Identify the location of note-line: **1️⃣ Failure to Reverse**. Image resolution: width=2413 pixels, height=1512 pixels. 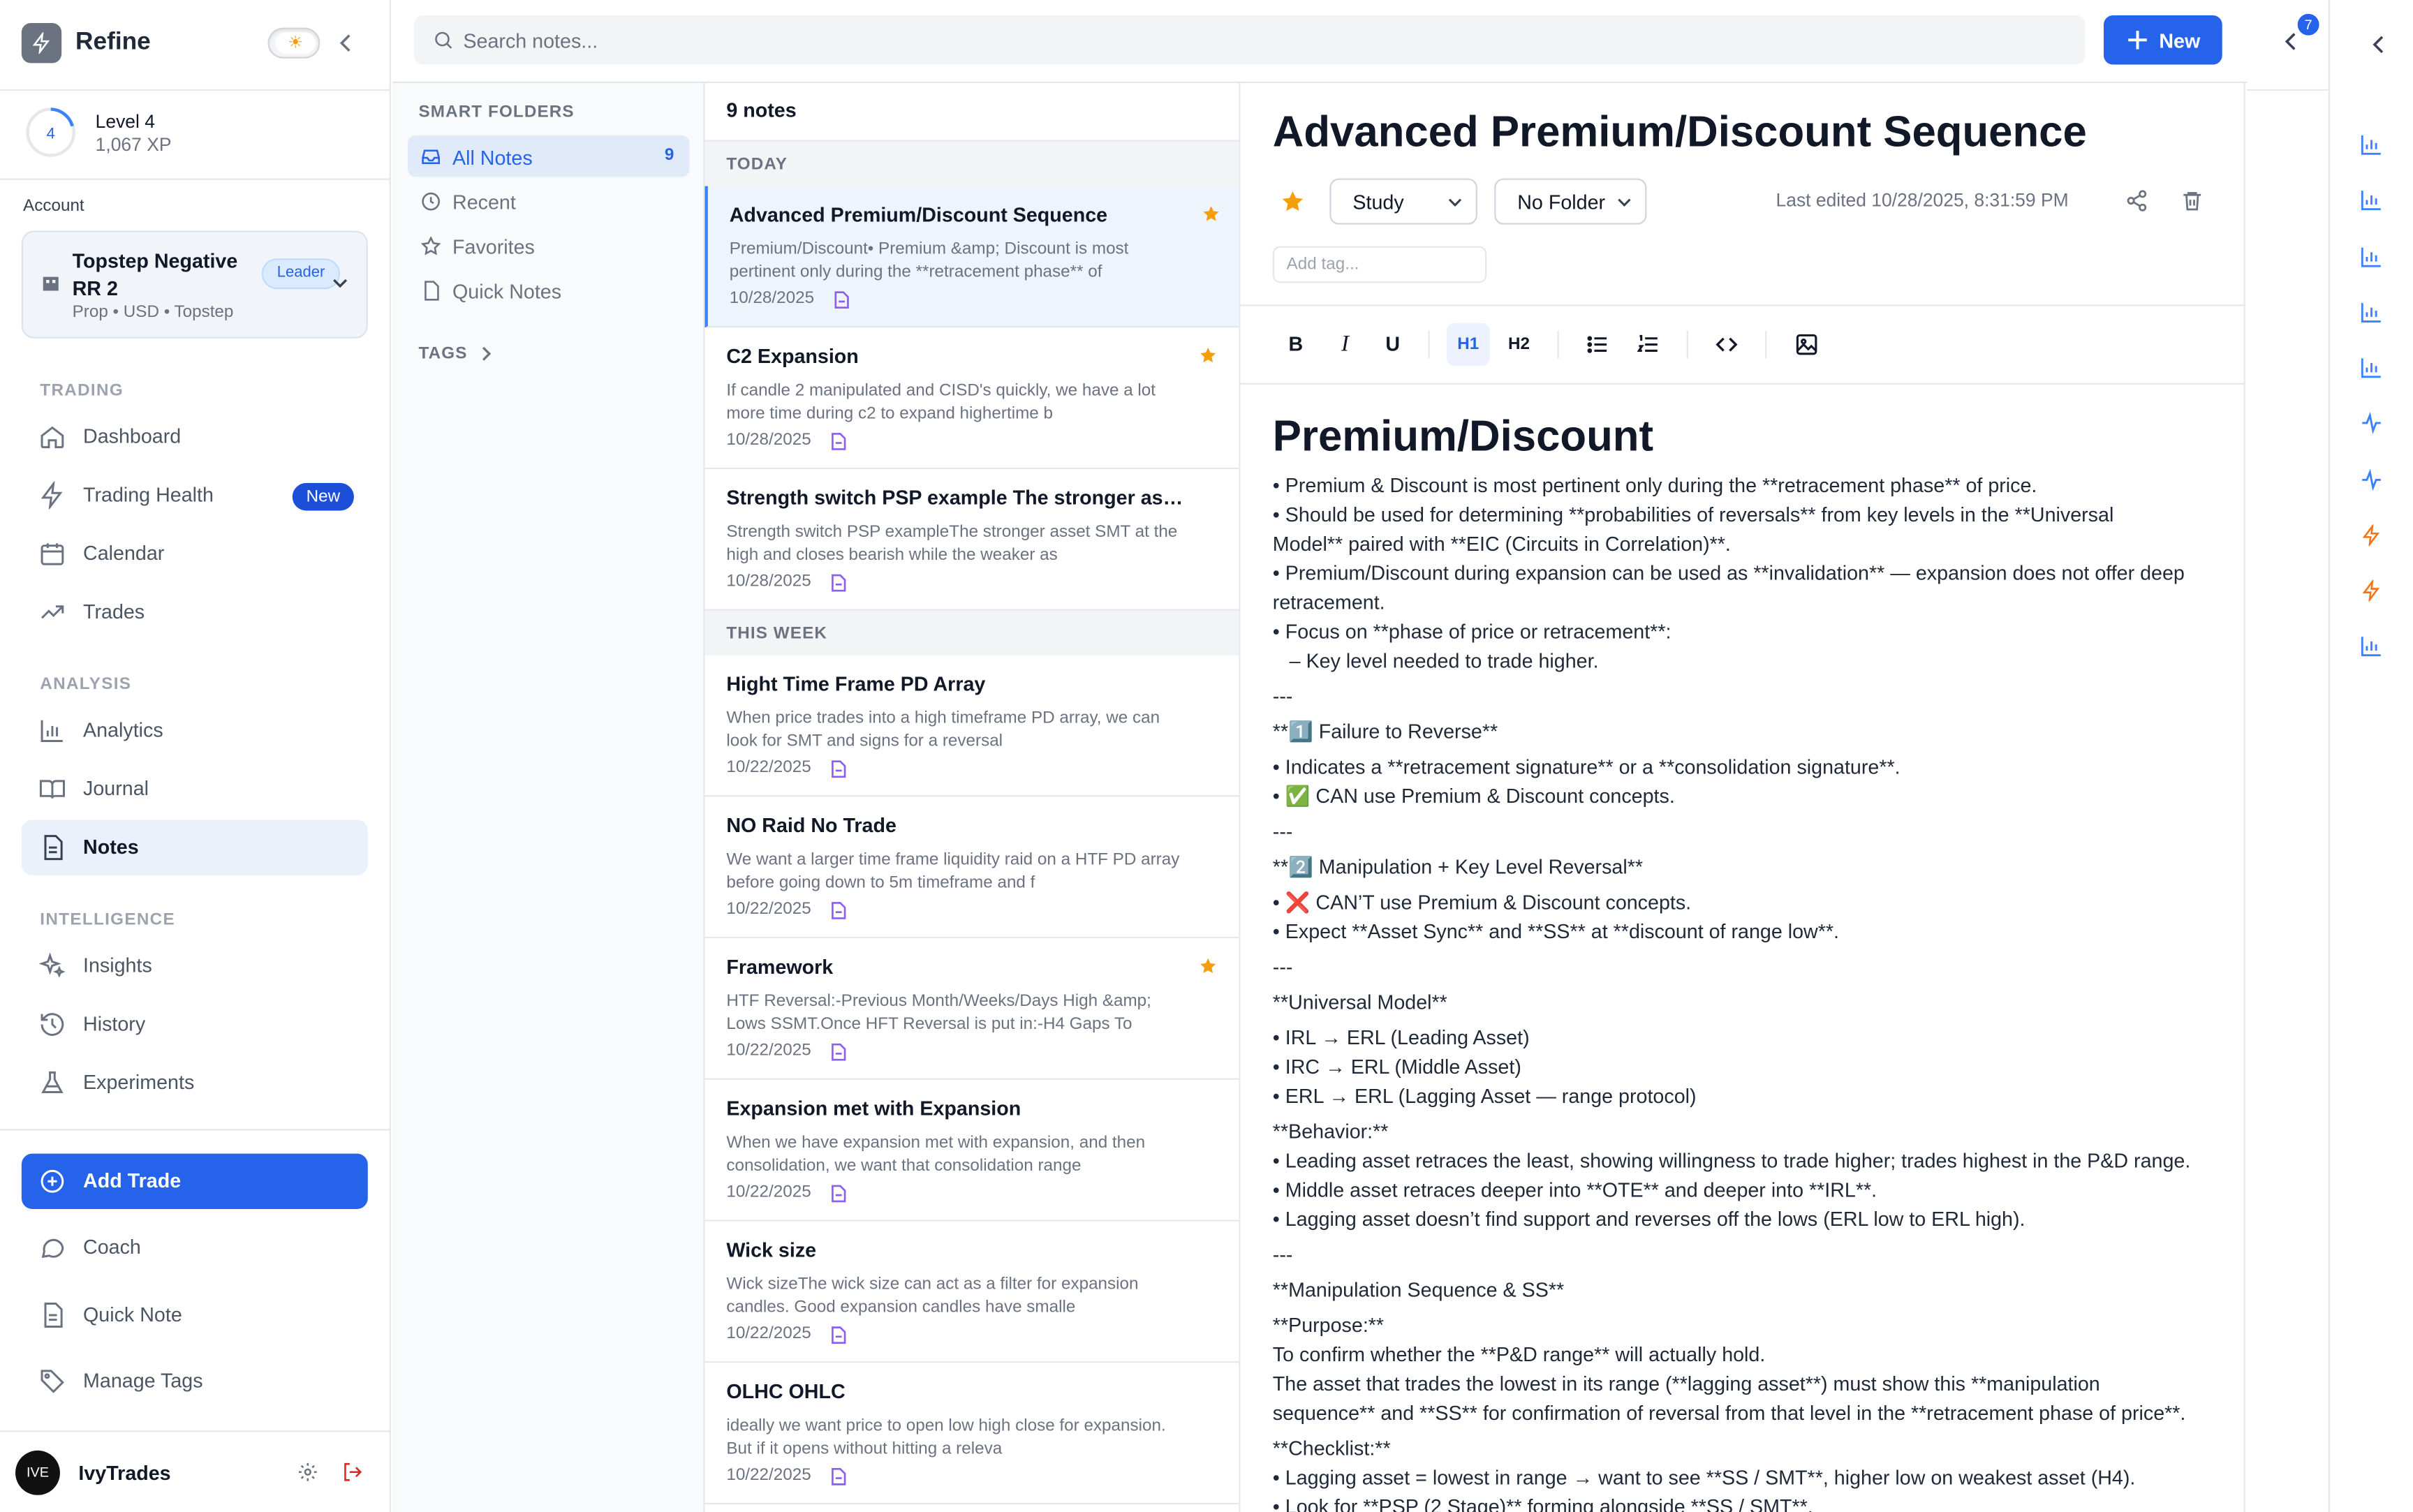
(1385, 731).